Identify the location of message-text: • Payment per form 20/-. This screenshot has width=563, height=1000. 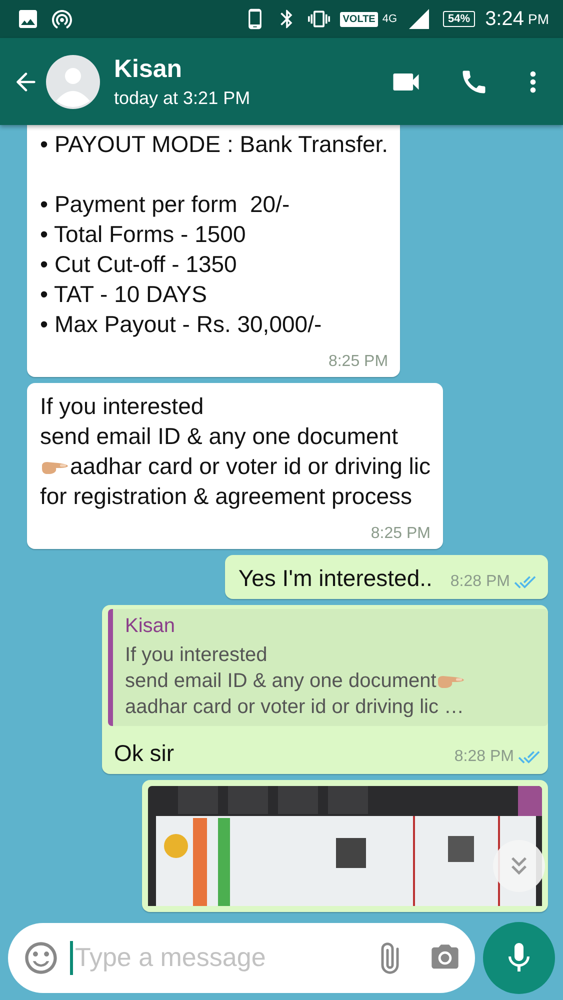
(165, 204).